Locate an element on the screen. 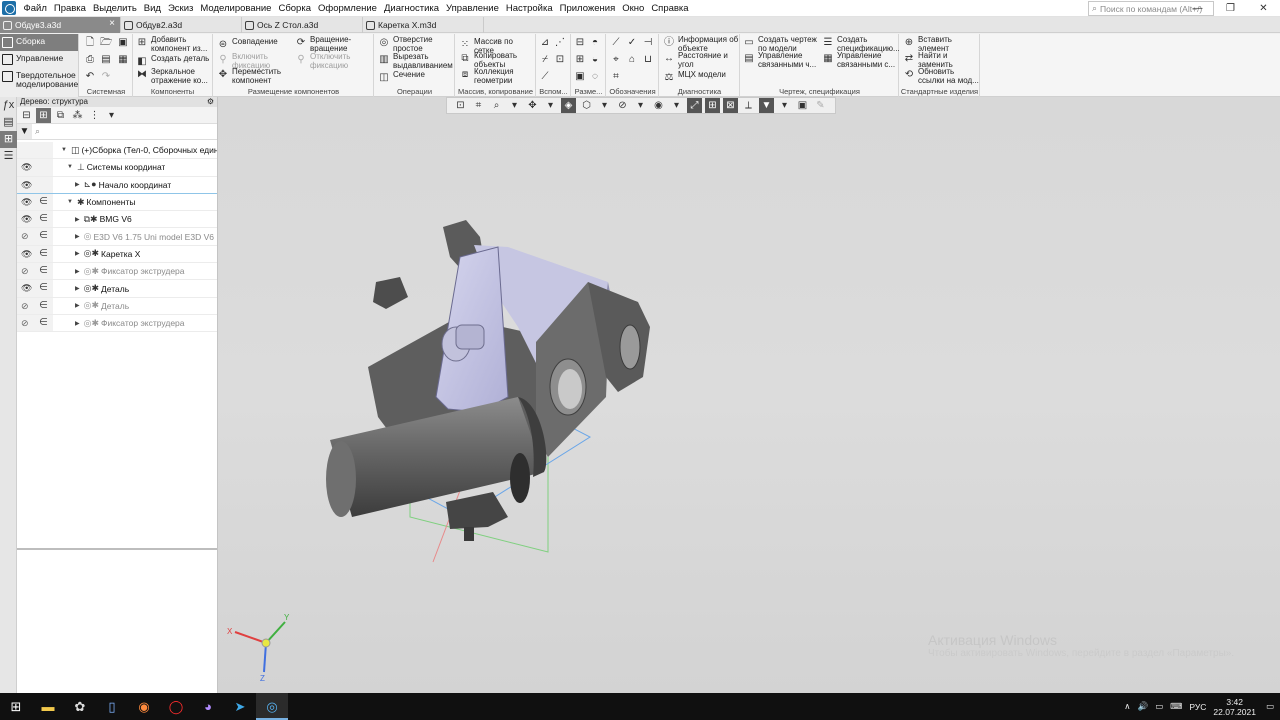  move-component-button: ✥ Переместить компонент is located at coordinates (255, 76).